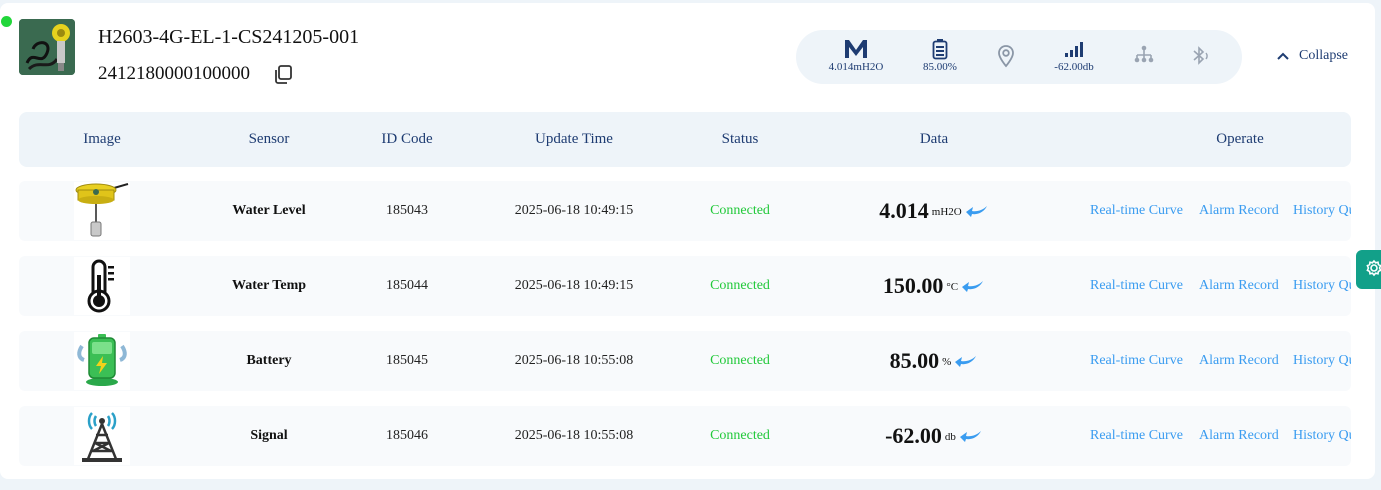  What do you see at coordinates (1373, 268) in the screenshot?
I see `gear-icon` at bounding box center [1373, 268].